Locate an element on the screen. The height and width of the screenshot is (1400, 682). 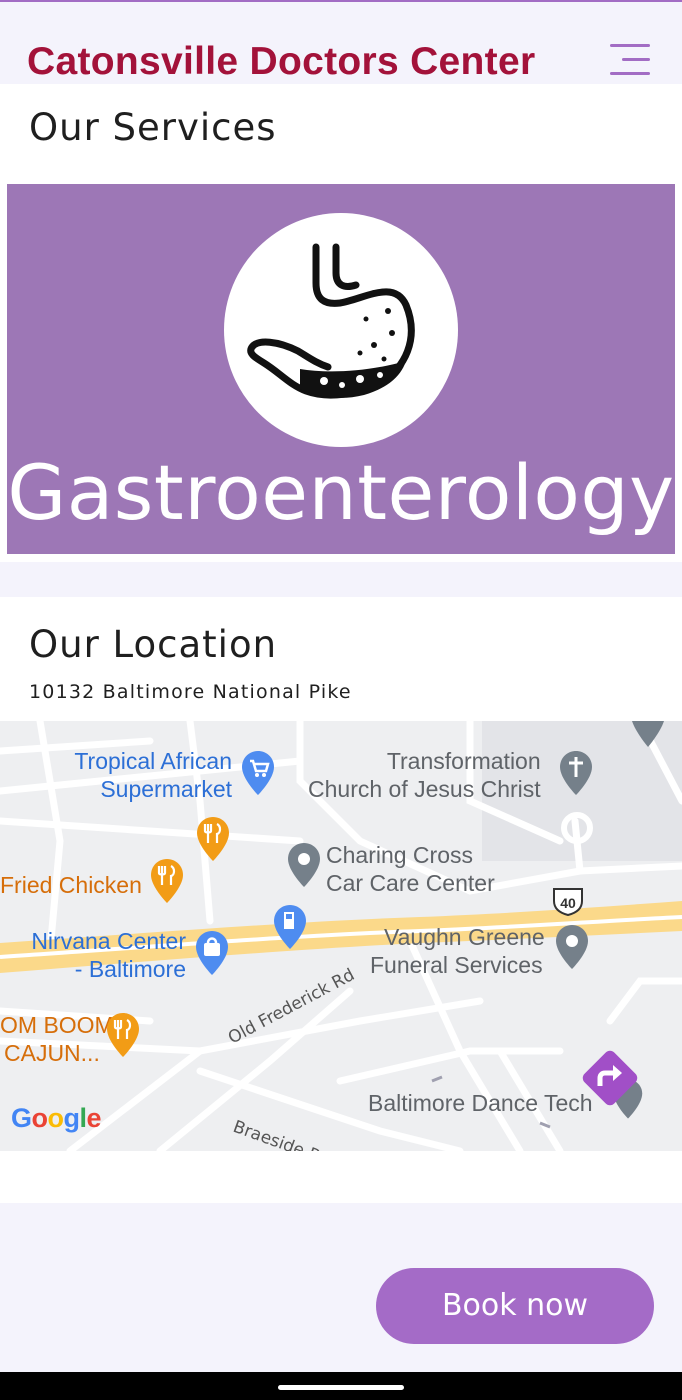
stomach-icon is located at coordinates (331, 321).